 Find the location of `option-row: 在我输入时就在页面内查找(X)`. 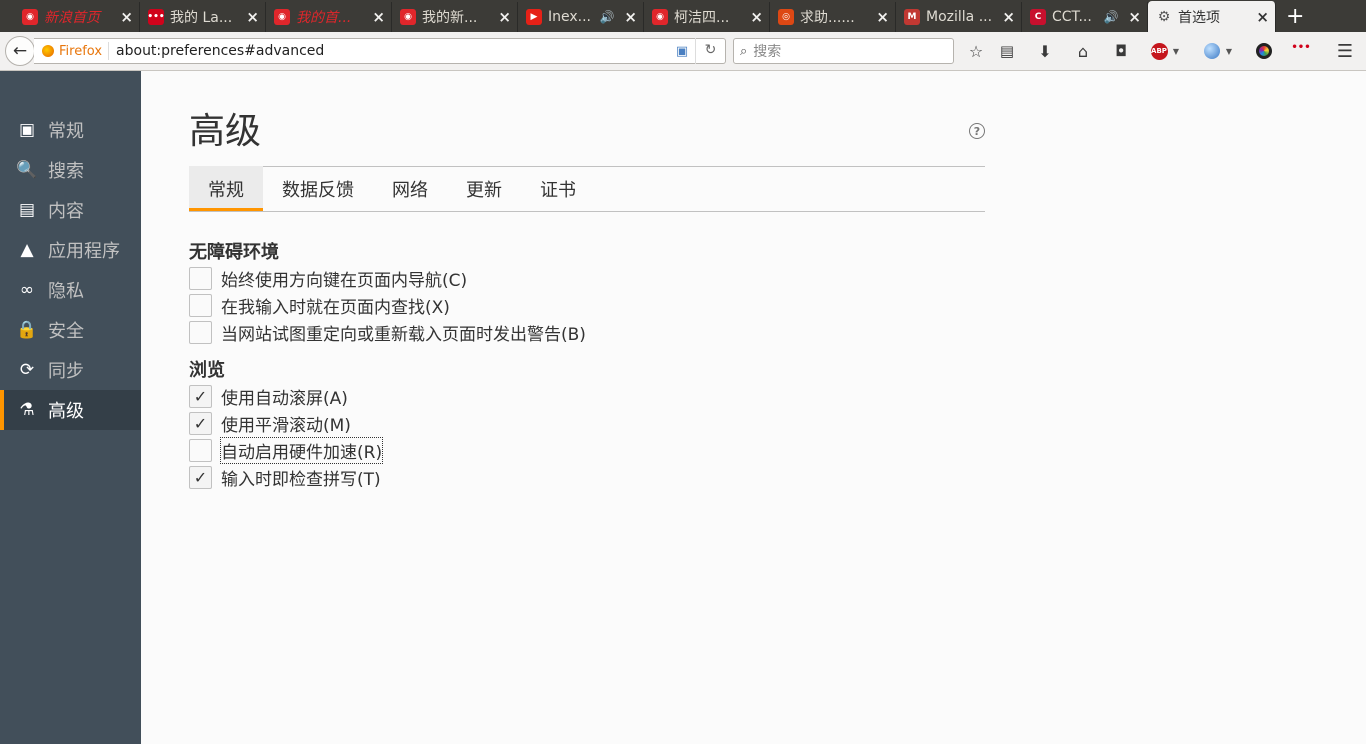

option-row: 在我输入时就在页面内查找(X) is located at coordinates (387, 305).